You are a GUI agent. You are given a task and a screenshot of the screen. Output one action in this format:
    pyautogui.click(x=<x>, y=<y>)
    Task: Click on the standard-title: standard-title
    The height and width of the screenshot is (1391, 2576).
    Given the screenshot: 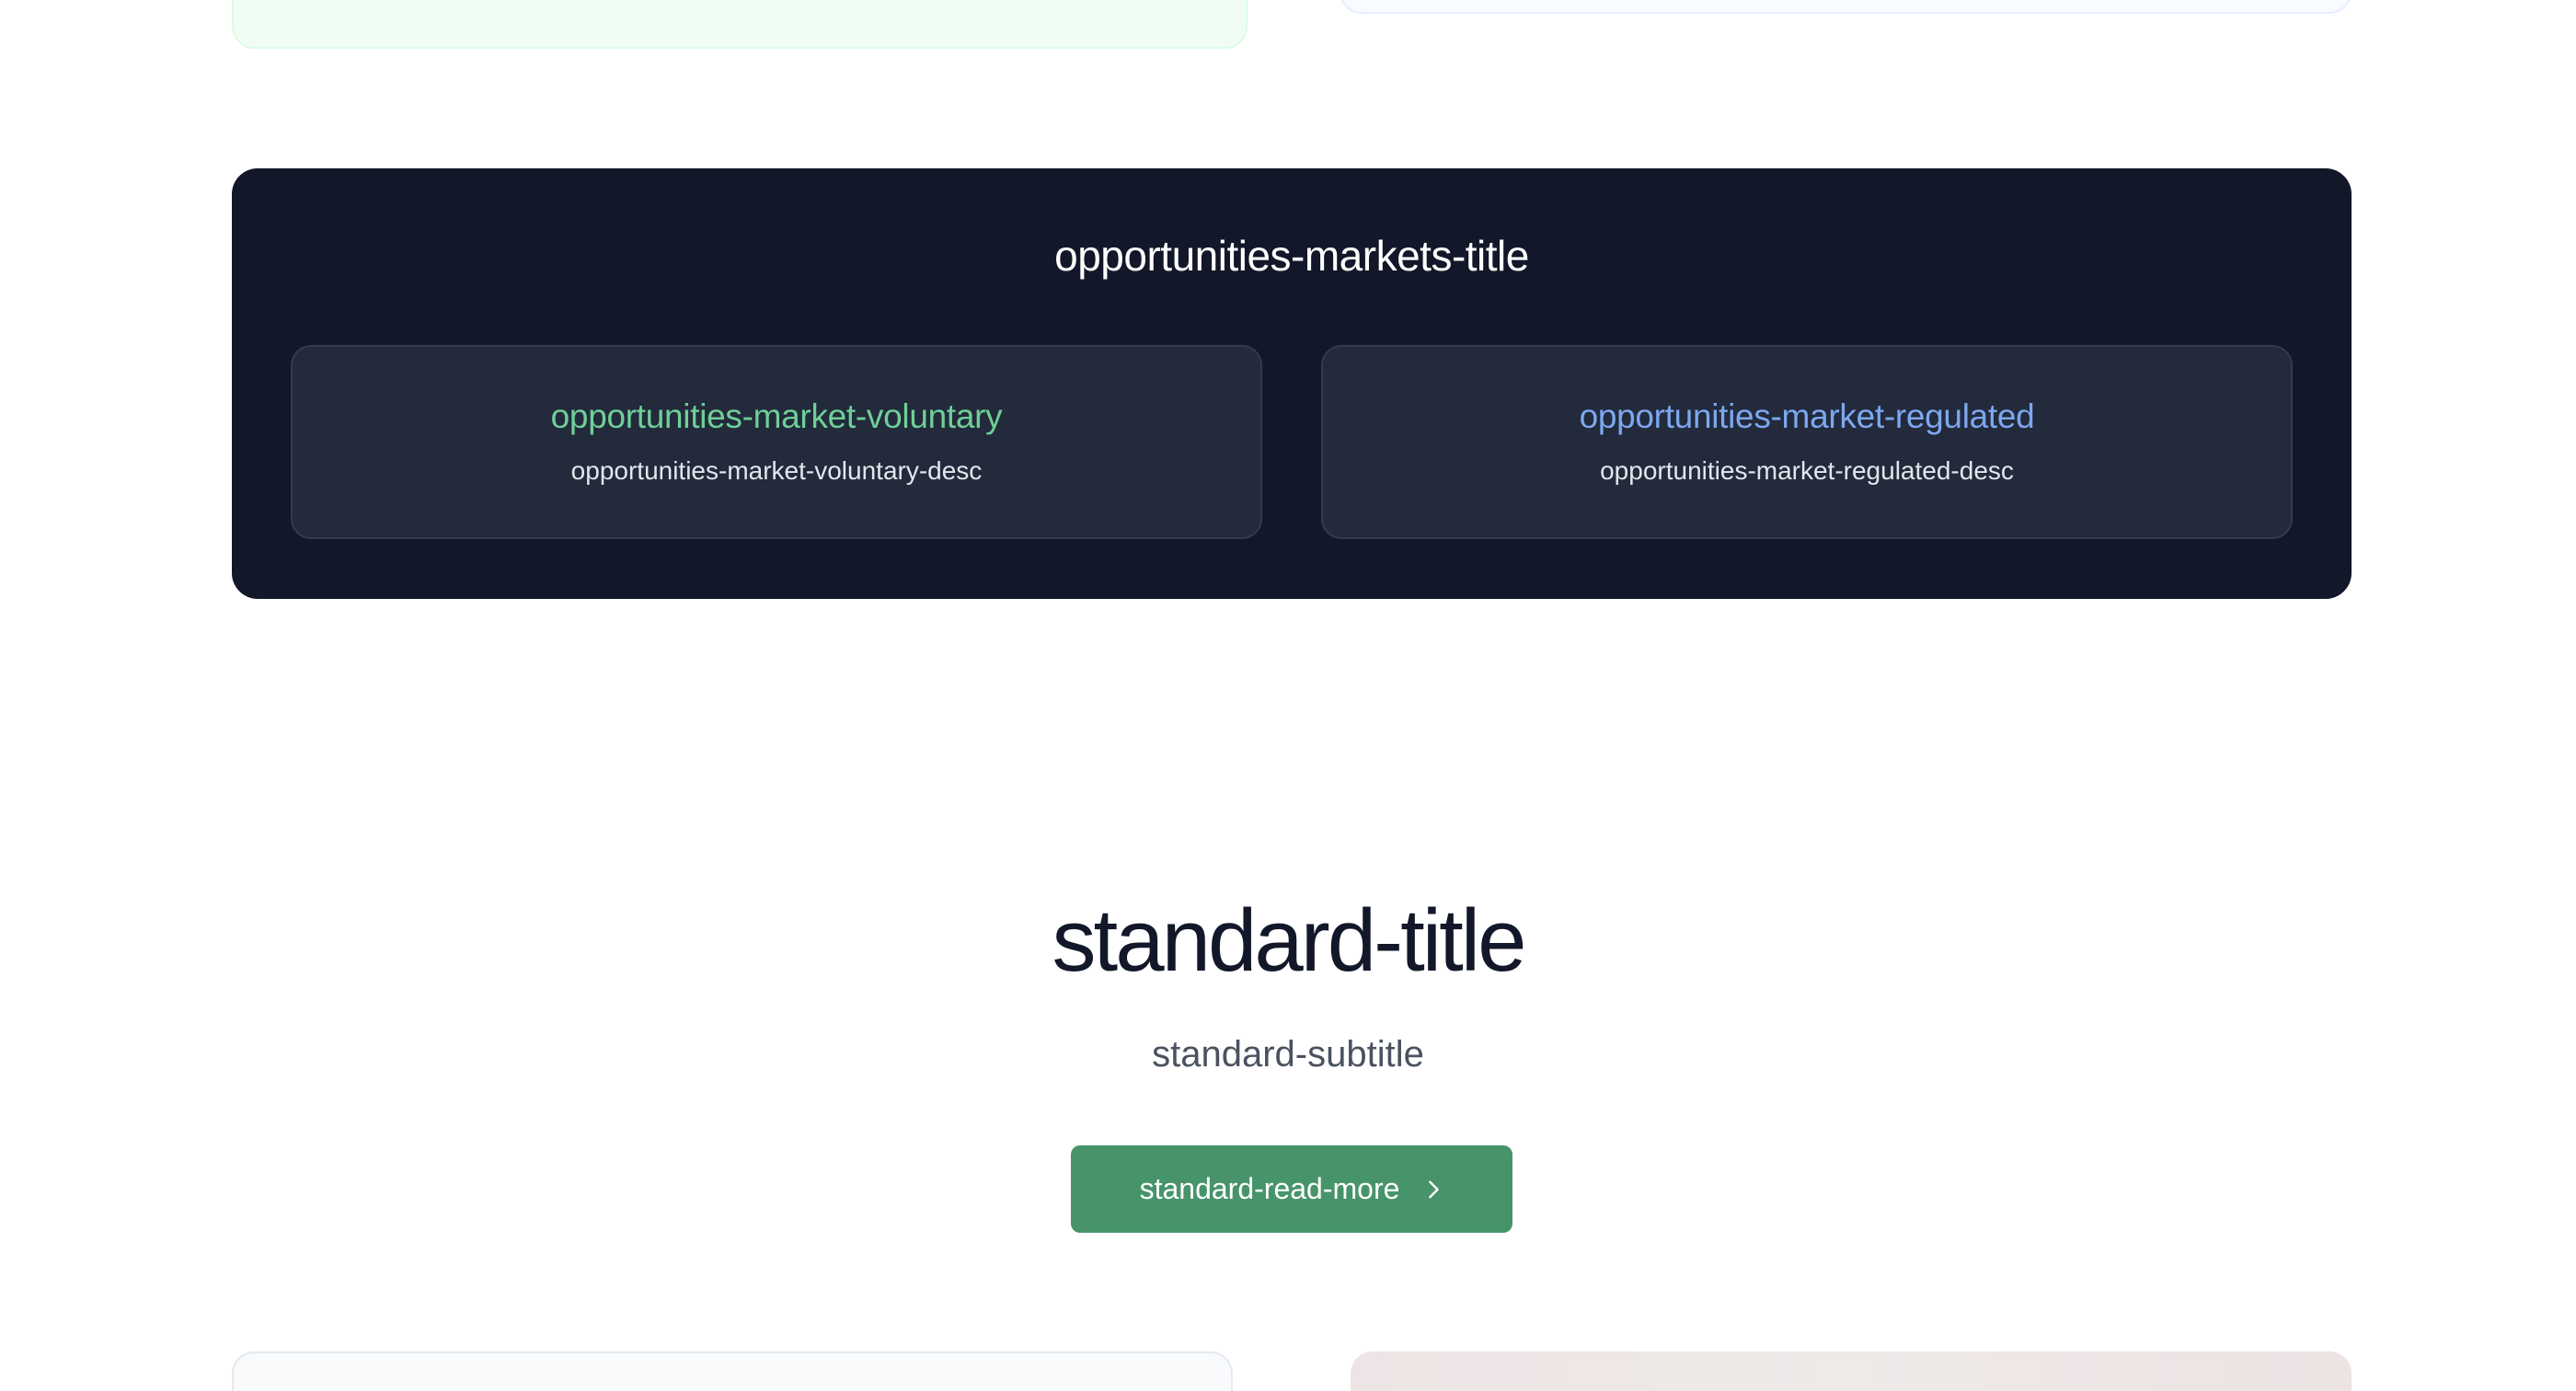 What is the action you would take?
    pyautogui.click(x=1289, y=940)
    